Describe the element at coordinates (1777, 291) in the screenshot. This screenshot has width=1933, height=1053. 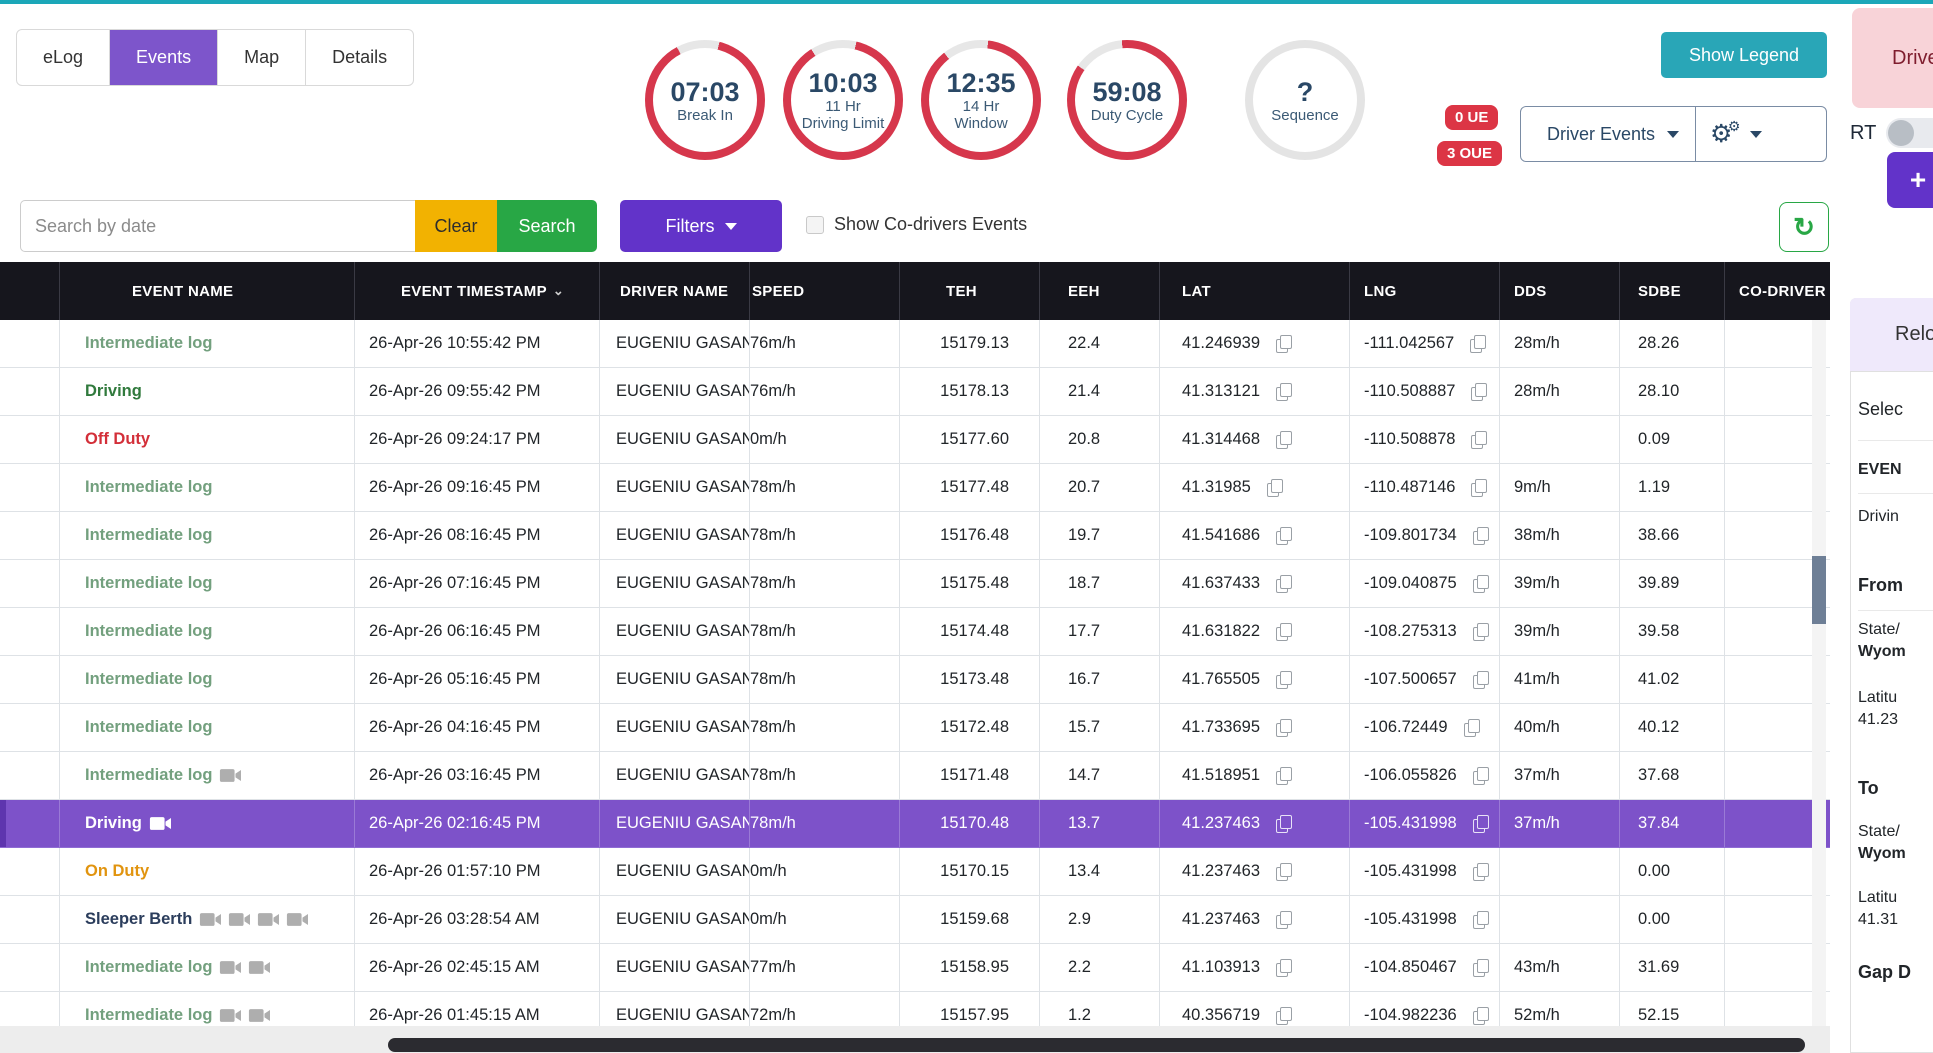
I see `column-header-codrv: CO-DRIVER` at that location.